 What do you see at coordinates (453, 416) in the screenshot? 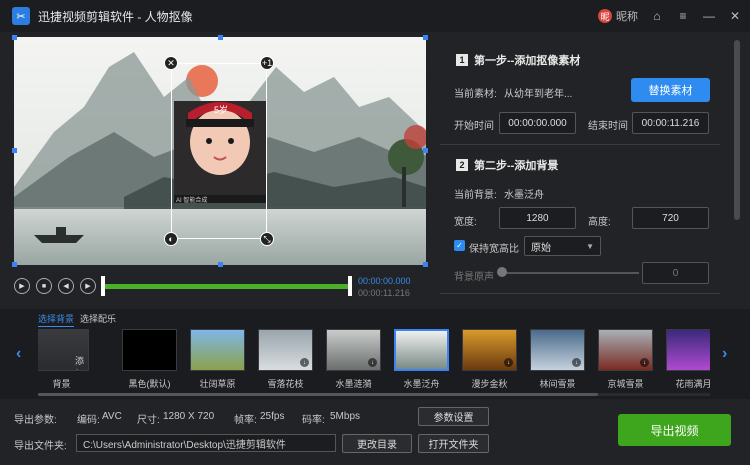
I see `param-settings-button: 参数设置` at bounding box center [453, 416].